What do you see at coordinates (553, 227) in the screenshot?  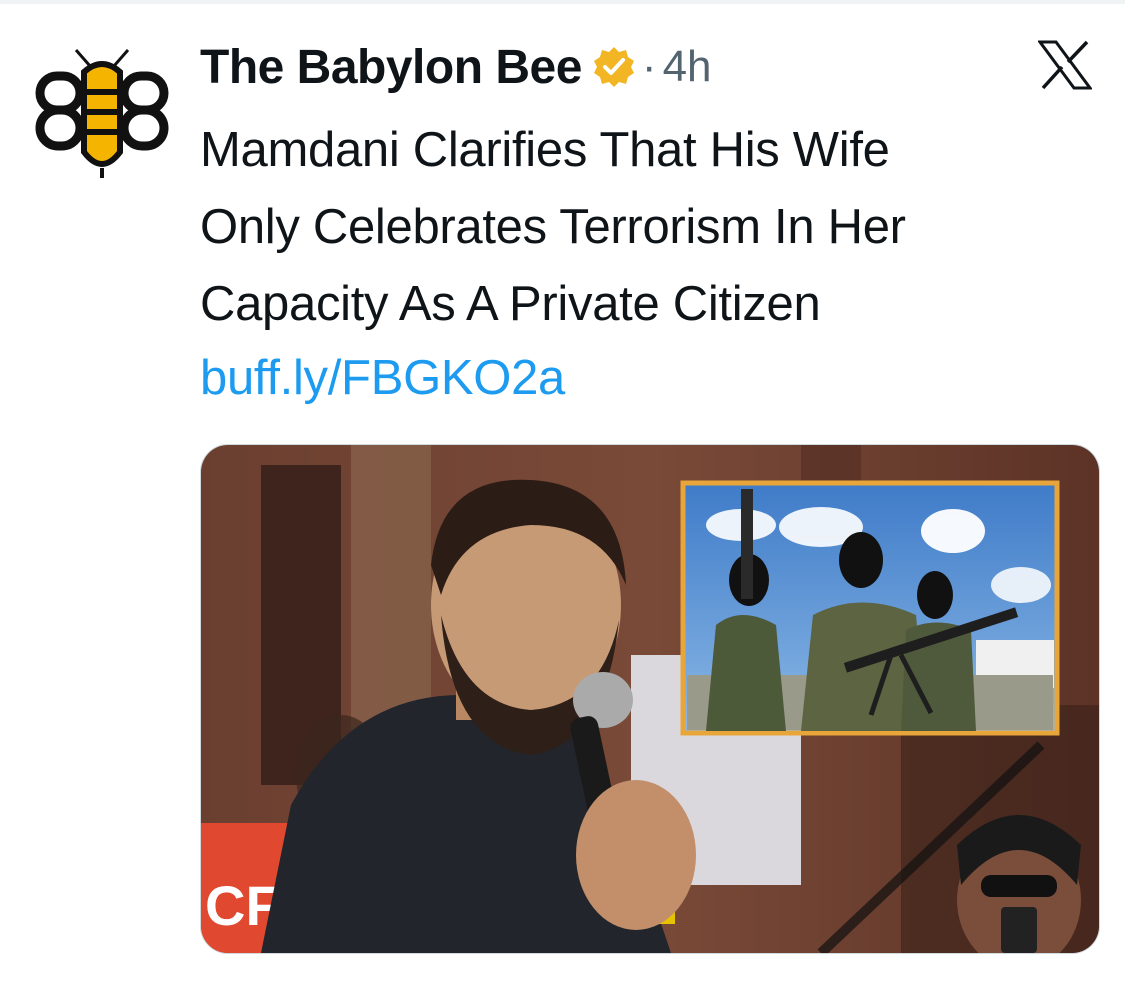 I see `tweet-text-line: Only Celebrates Terrorism In Her` at bounding box center [553, 227].